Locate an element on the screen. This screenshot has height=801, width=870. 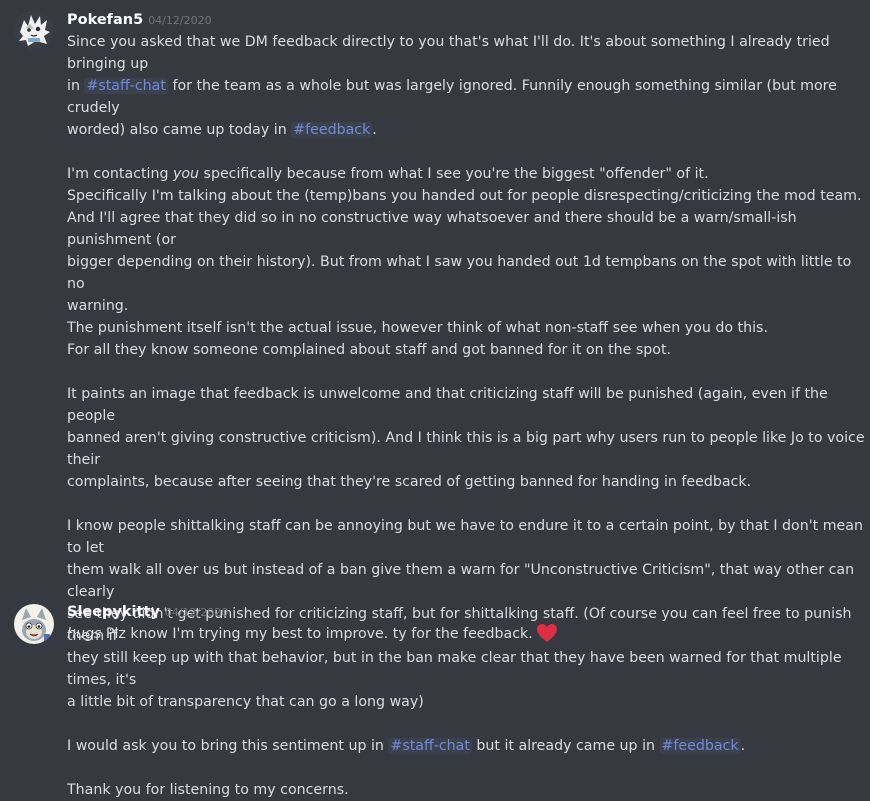
text-line: Thank you for listening to my concerns. is located at coordinates (208, 790).